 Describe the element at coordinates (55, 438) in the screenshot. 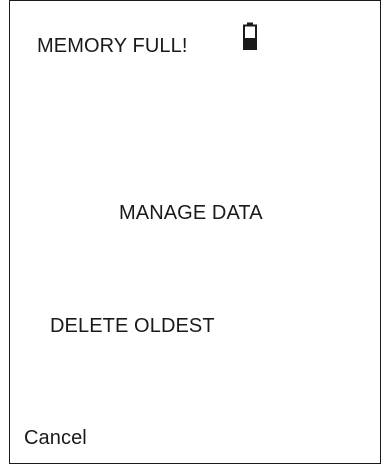

I see `cancel-softkey: Cancel` at that location.